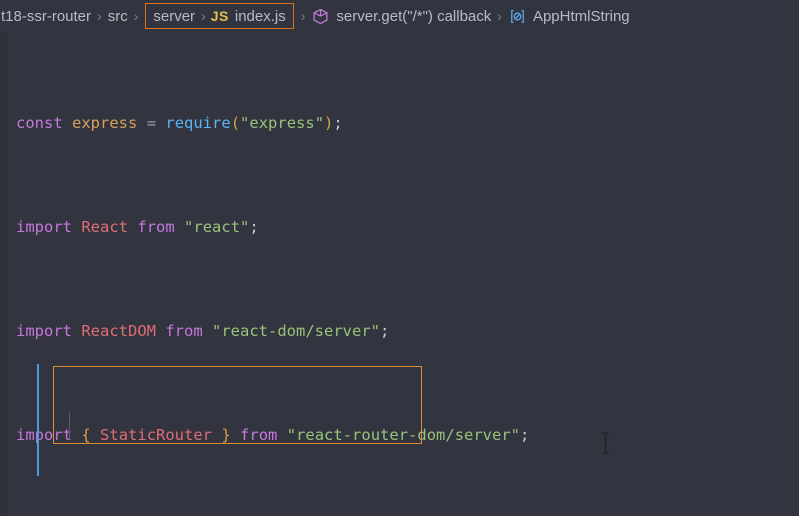 The height and width of the screenshot is (516, 799). I want to click on code-line: import ReactDOM from "react-dom/server";, so click(268, 331).